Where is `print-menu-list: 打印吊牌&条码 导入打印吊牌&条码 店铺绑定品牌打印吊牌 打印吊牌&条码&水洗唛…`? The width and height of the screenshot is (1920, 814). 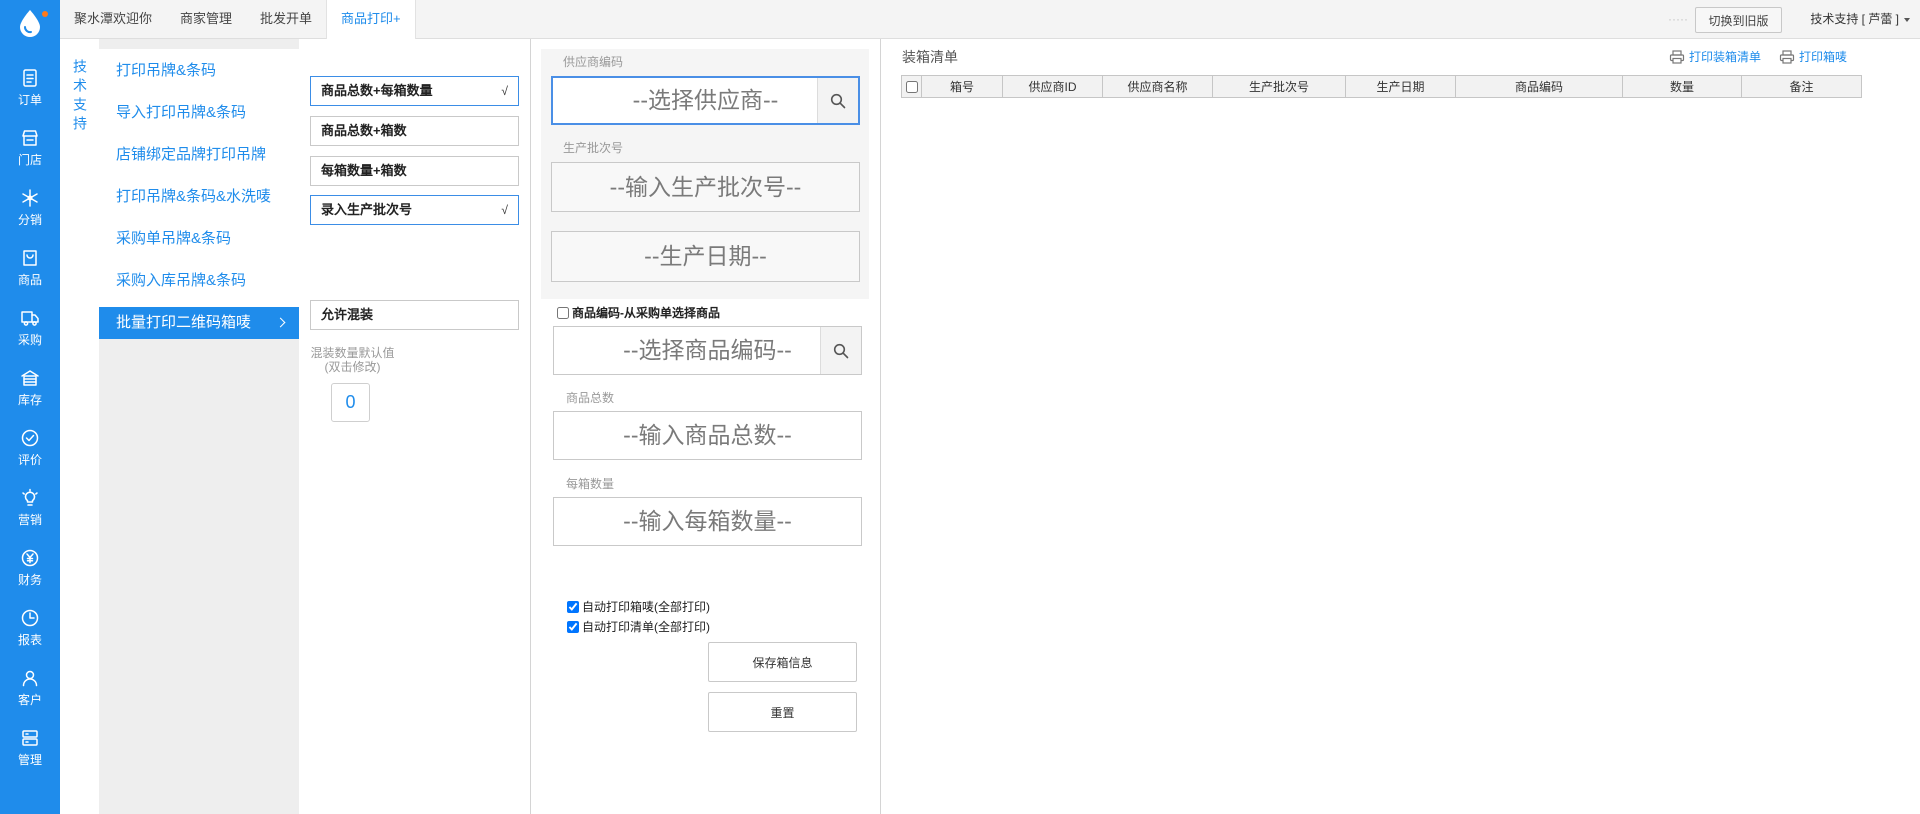 print-menu-list: 打印吊牌&条码 导入打印吊牌&条码 店铺绑定品牌打印吊牌 打印吊牌&条码&水洗唛… is located at coordinates (199, 197).